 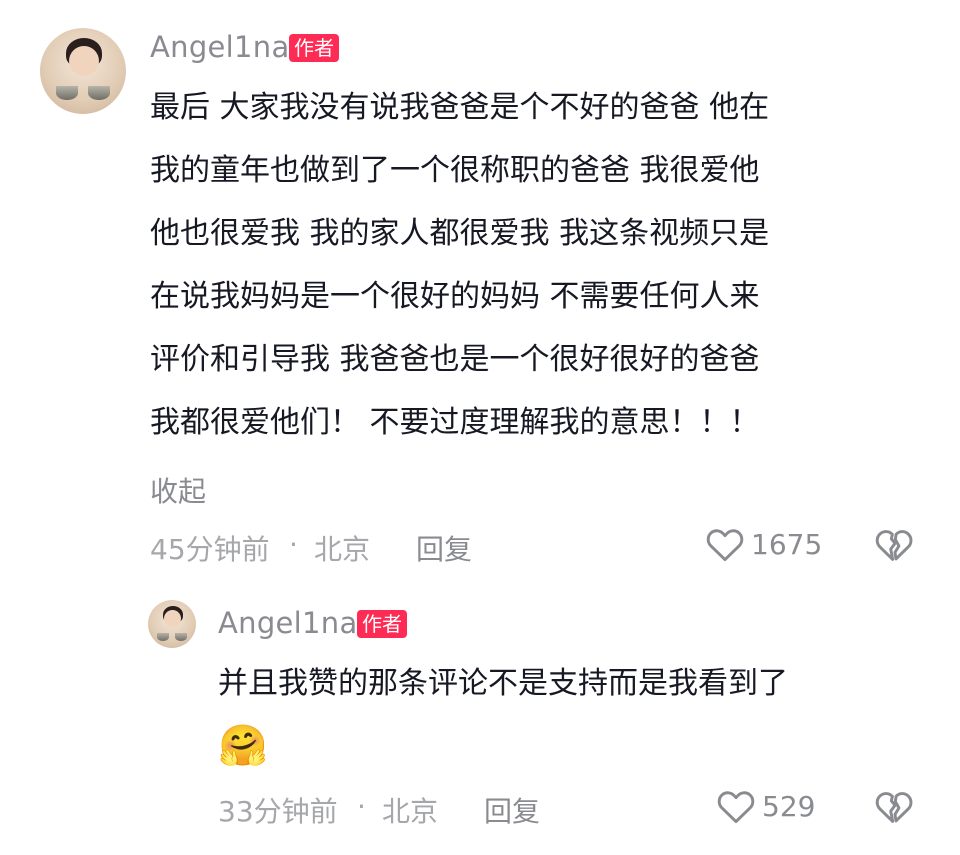 I want to click on reply-time: 33分钟前, so click(x=278, y=811).